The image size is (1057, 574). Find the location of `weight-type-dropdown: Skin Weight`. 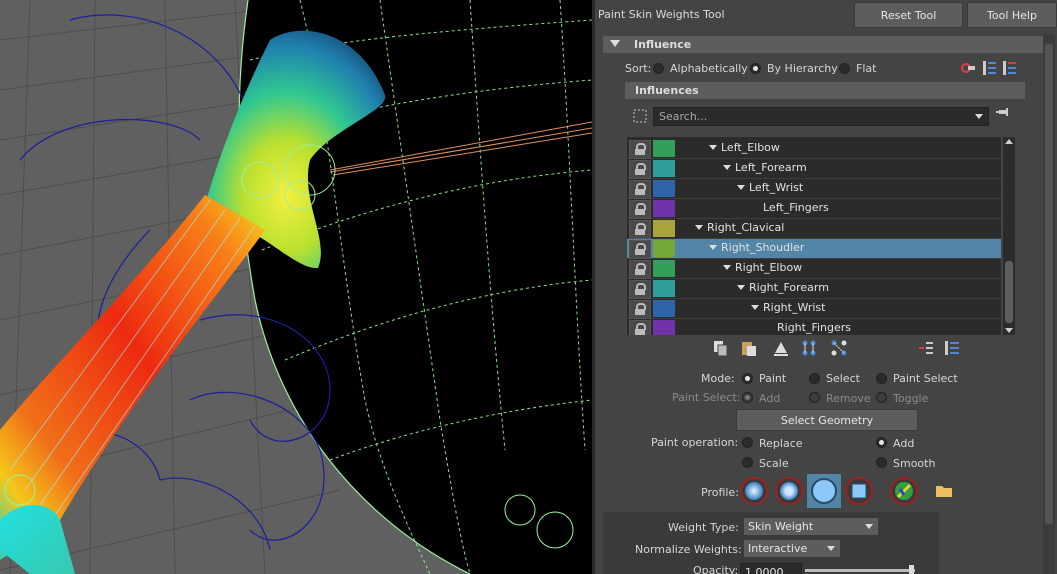

weight-type-dropdown: Skin Weight is located at coordinates (811, 526).